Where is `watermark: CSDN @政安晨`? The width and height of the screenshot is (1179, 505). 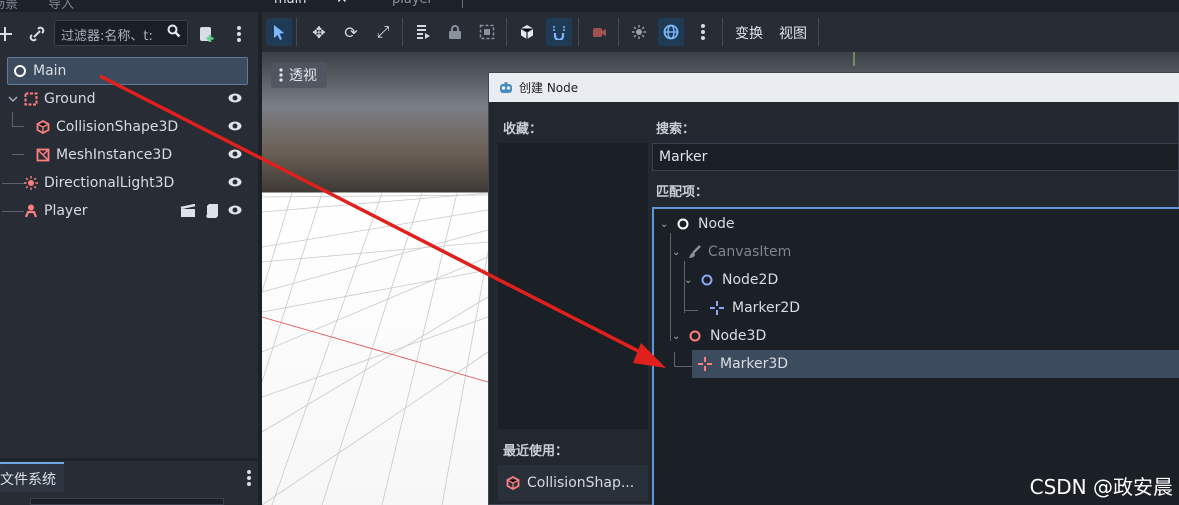
watermark: CSDN @政安晨 is located at coordinates (1101, 487).